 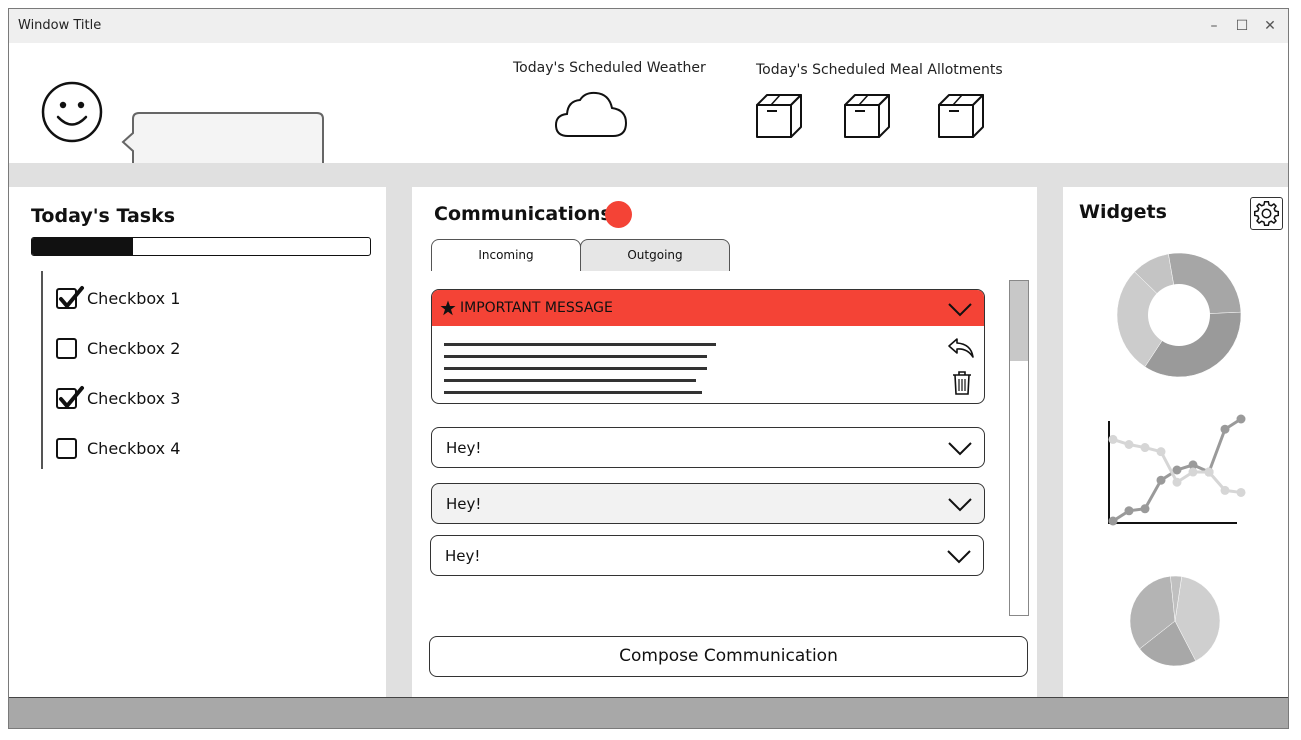 What do you see at coordinates (648, 175) in the screenshot?
I see `header-divider` at bounding box center [648, 175].